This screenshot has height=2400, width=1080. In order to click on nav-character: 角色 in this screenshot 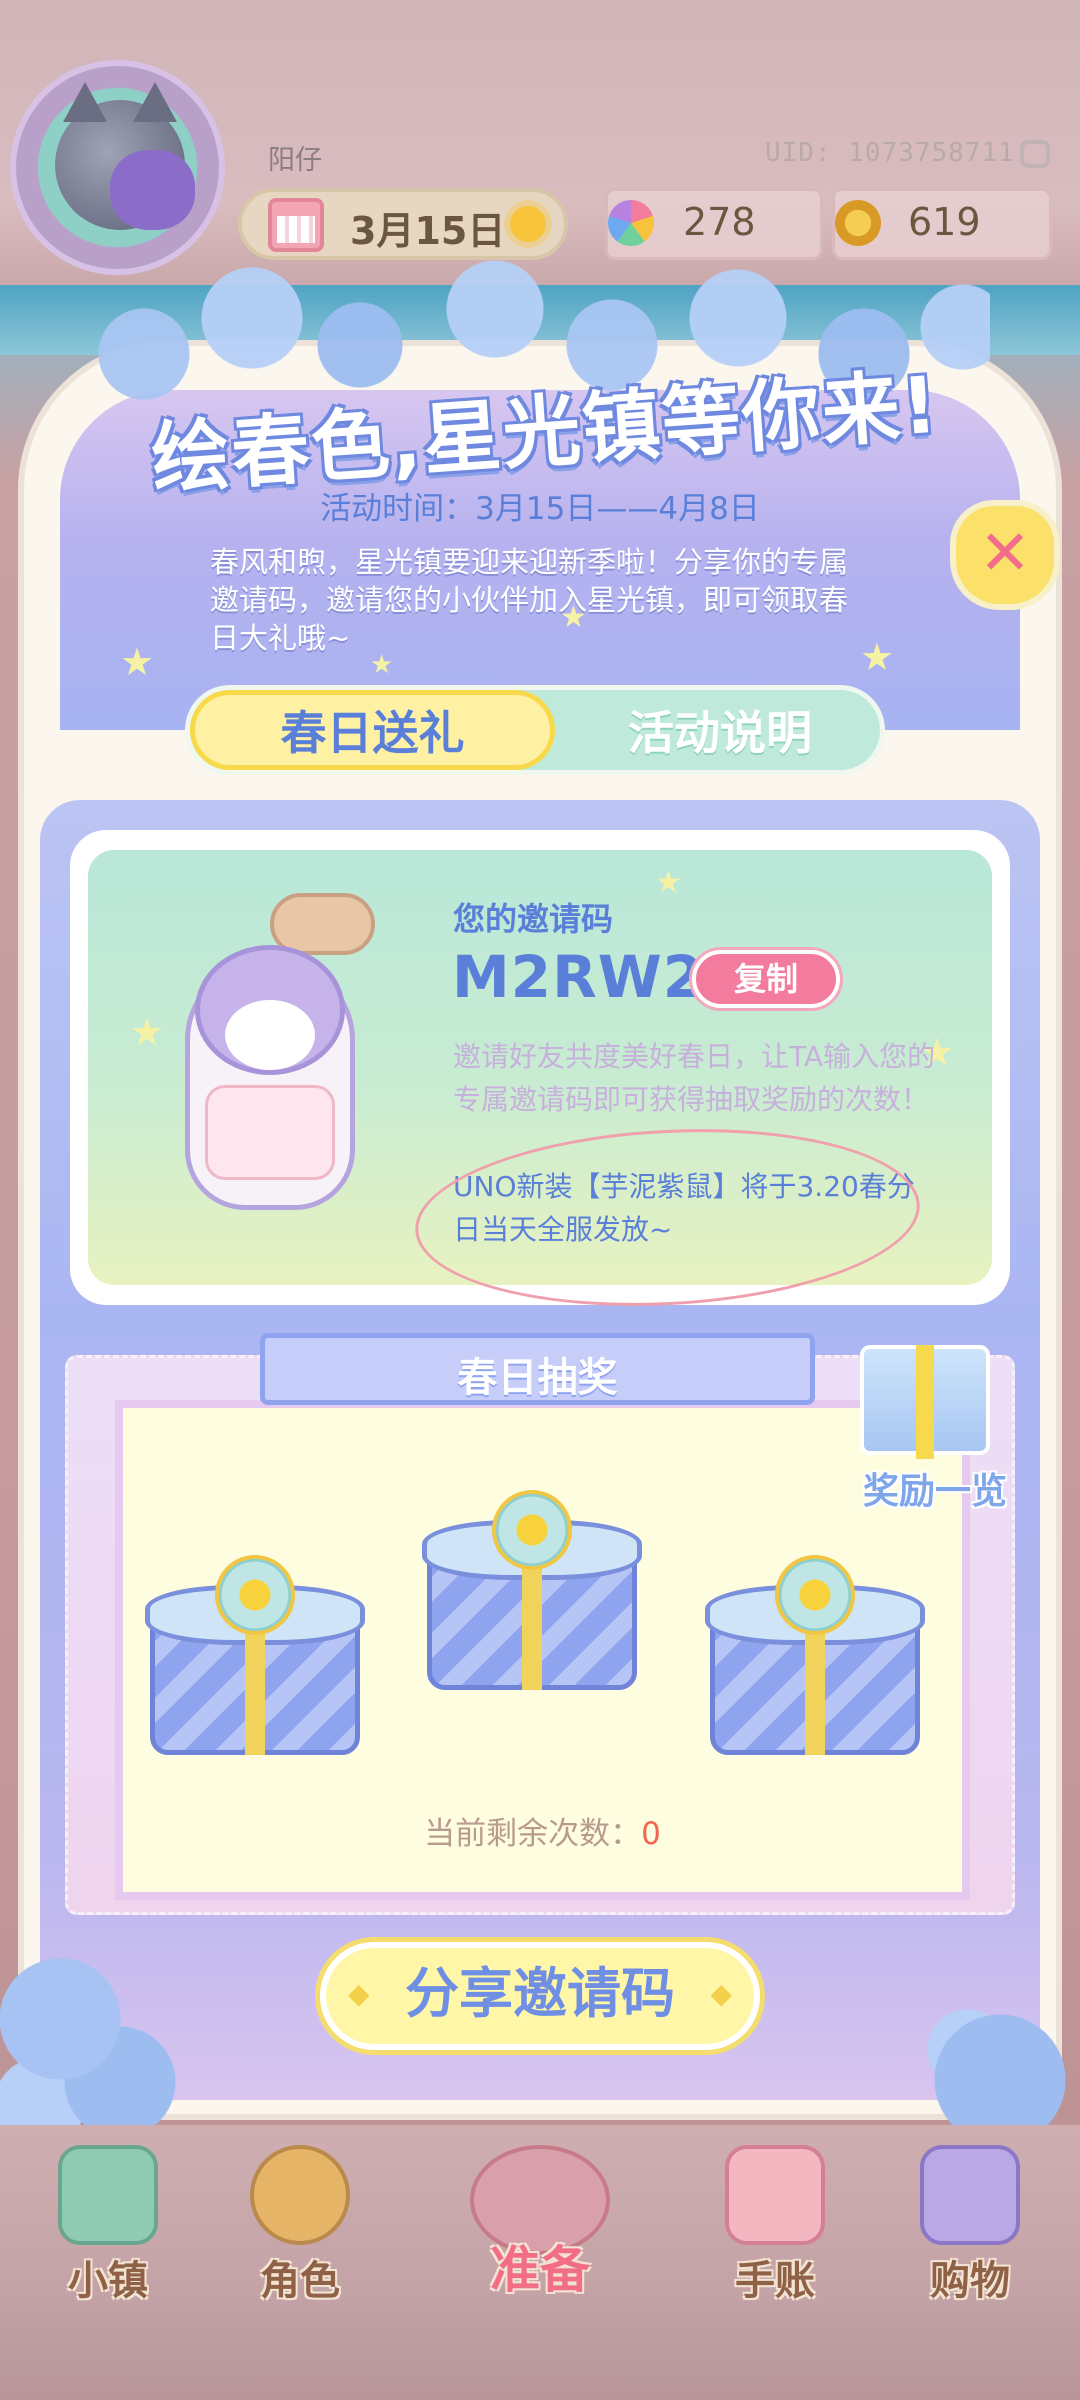, I will do `click(300, 2227)`.